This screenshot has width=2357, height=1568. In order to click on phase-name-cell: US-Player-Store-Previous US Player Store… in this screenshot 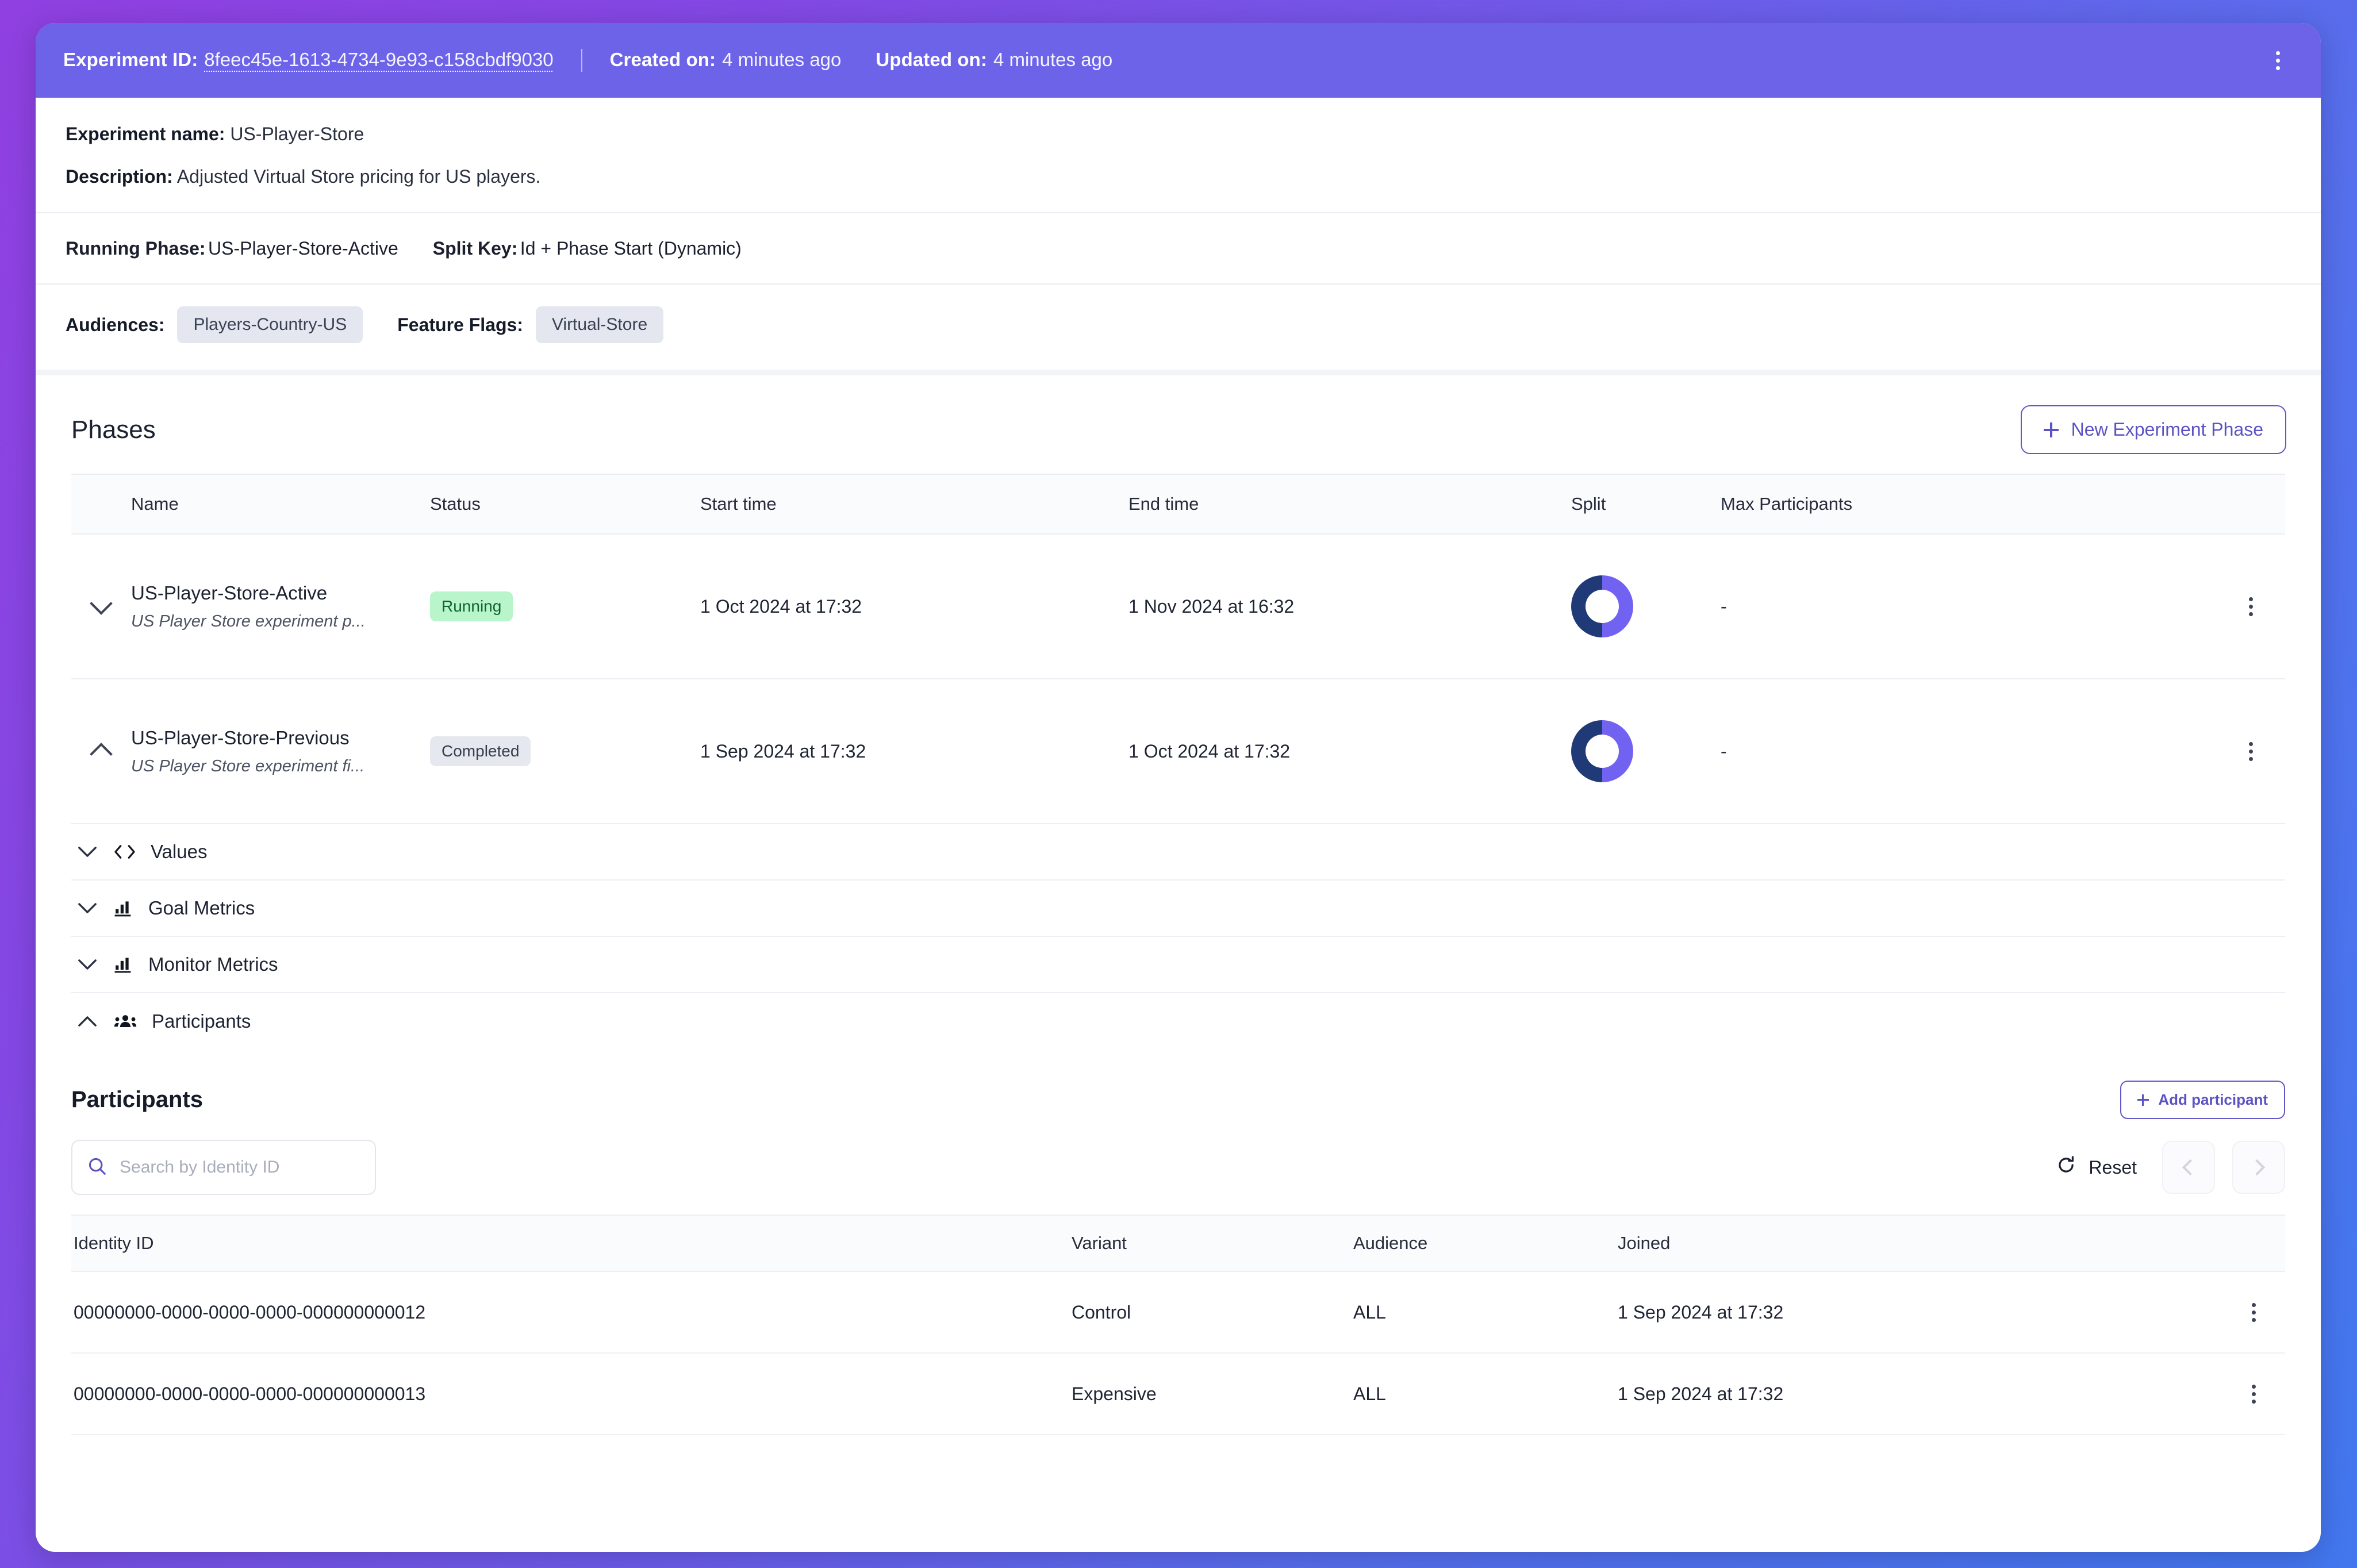, I will do `click(280, 751)`.